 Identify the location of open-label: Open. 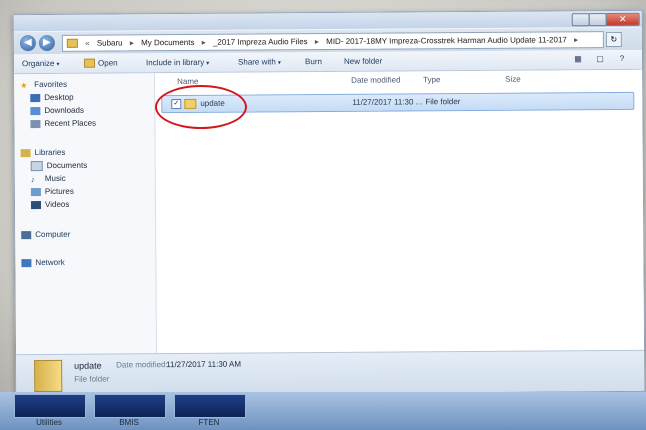
(107, 63).